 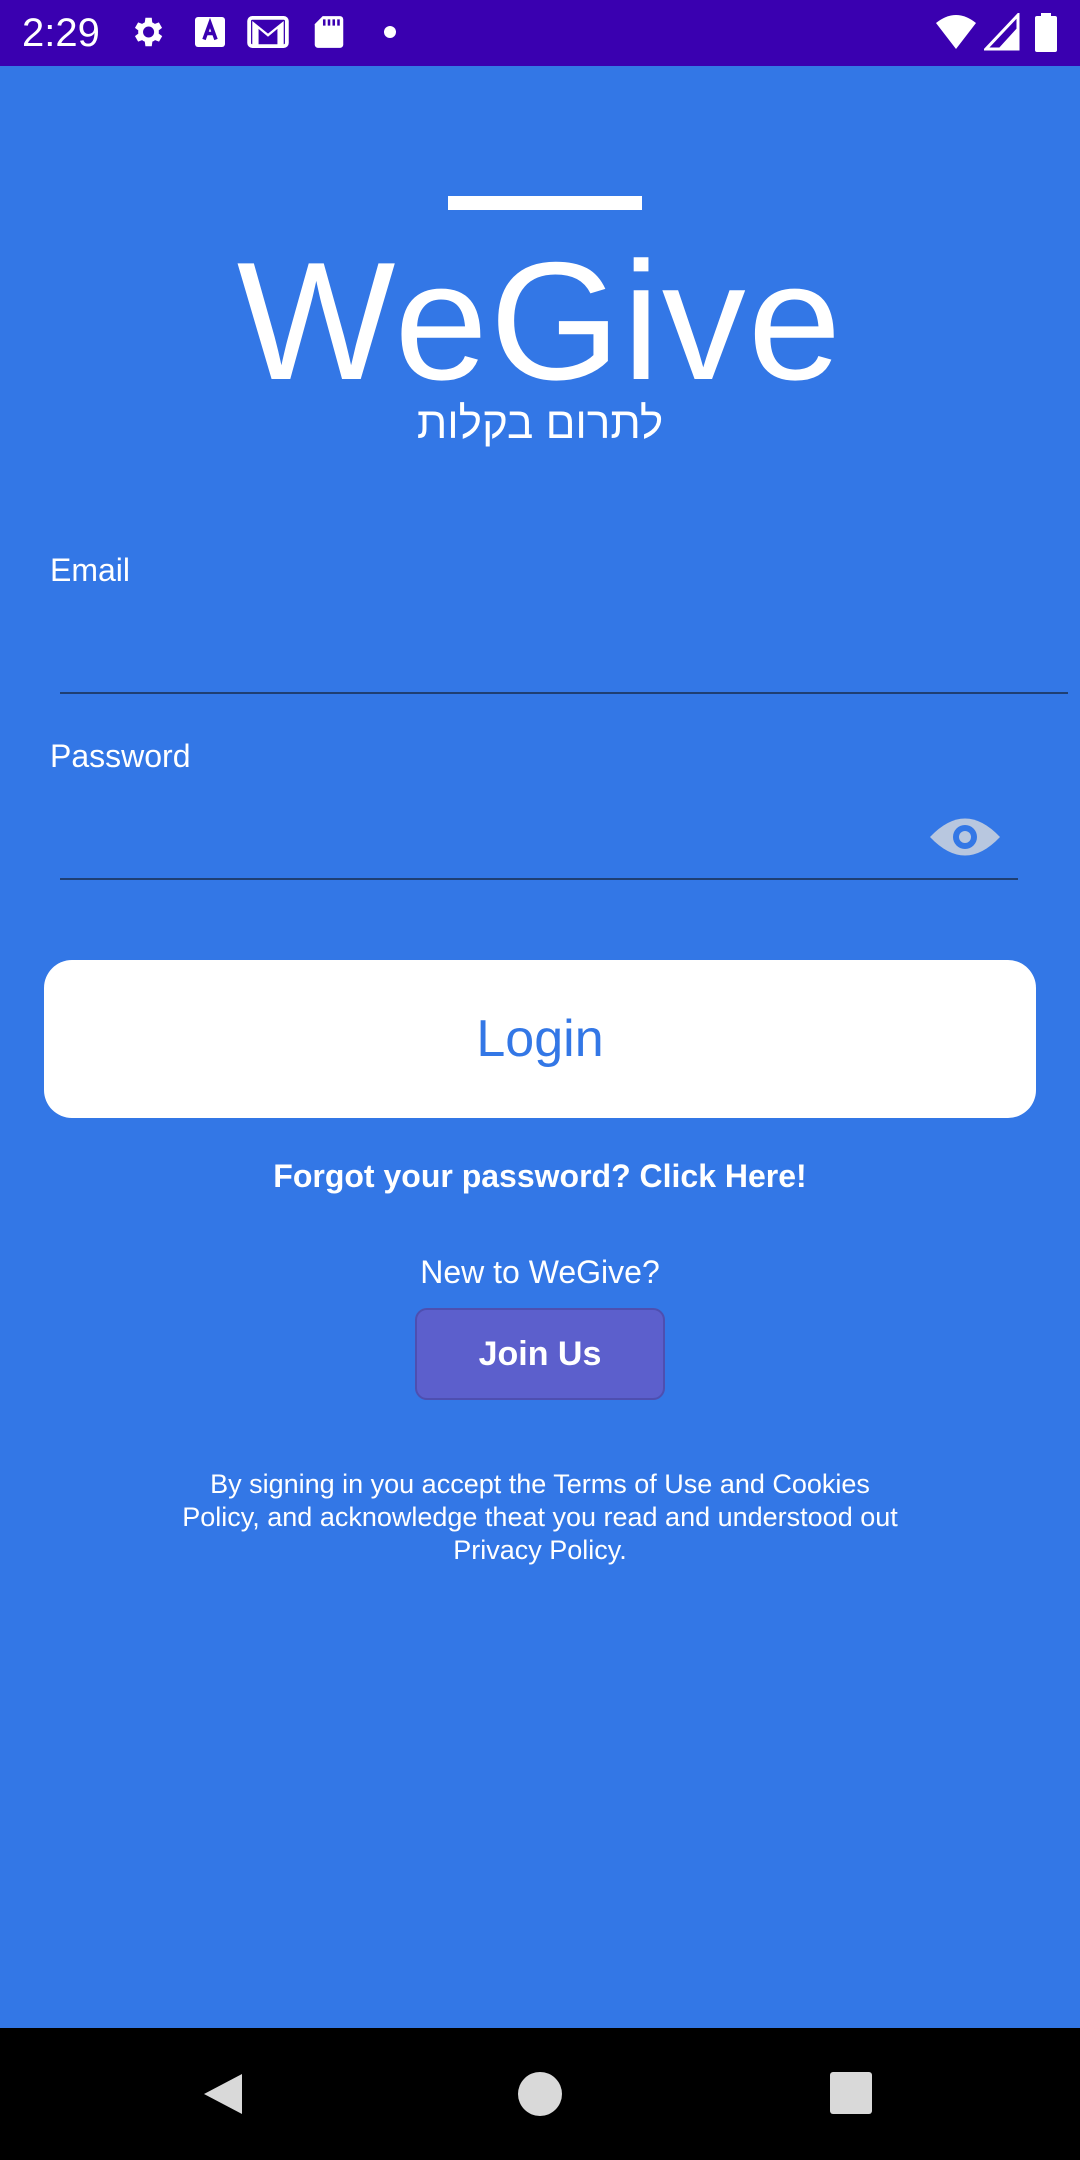 What do you see at coordinates (851, 2093) in the screenshot?
I see `recents-icon` at bounding box center [851, 2093].